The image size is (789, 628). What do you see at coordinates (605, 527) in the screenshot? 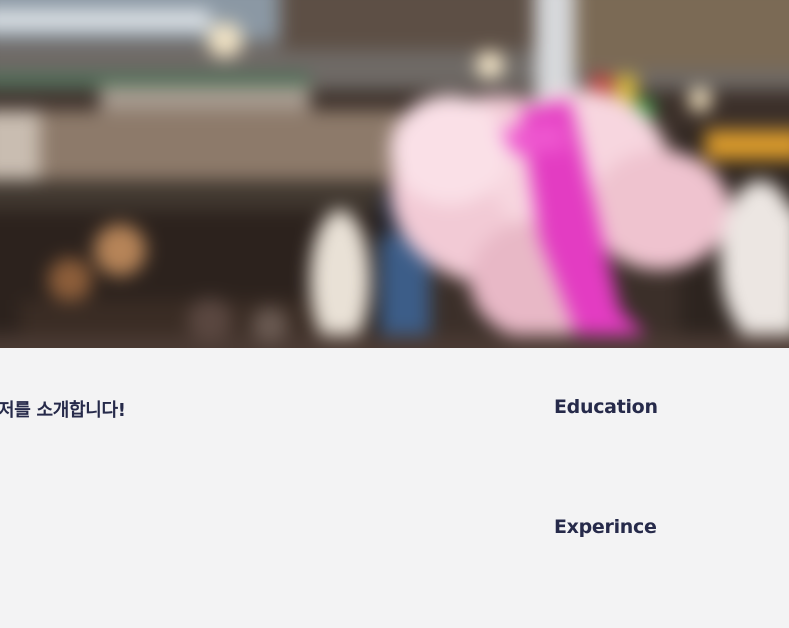
I see `experience-heading: Experince` at bounding box center [605, 527].